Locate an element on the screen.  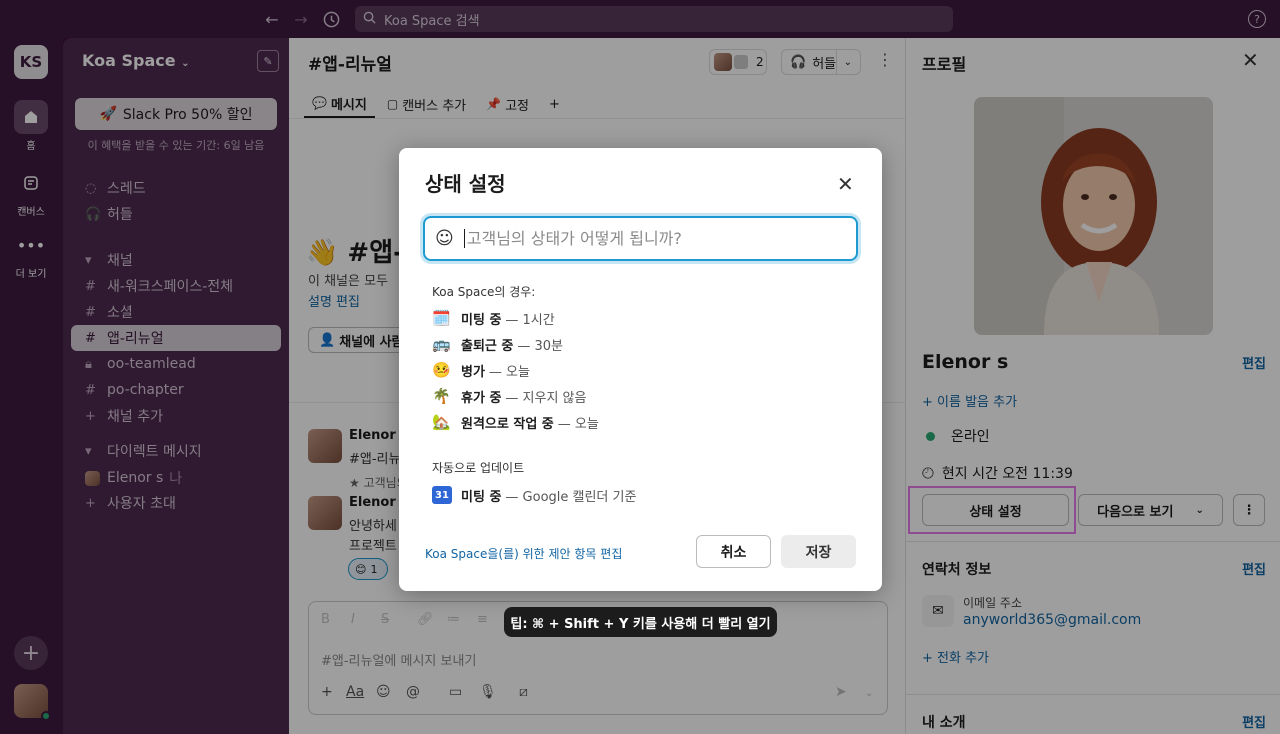
status-suggestion: 🚌 출퇴근 중 — 30분 is located at coordinates (497, 344).